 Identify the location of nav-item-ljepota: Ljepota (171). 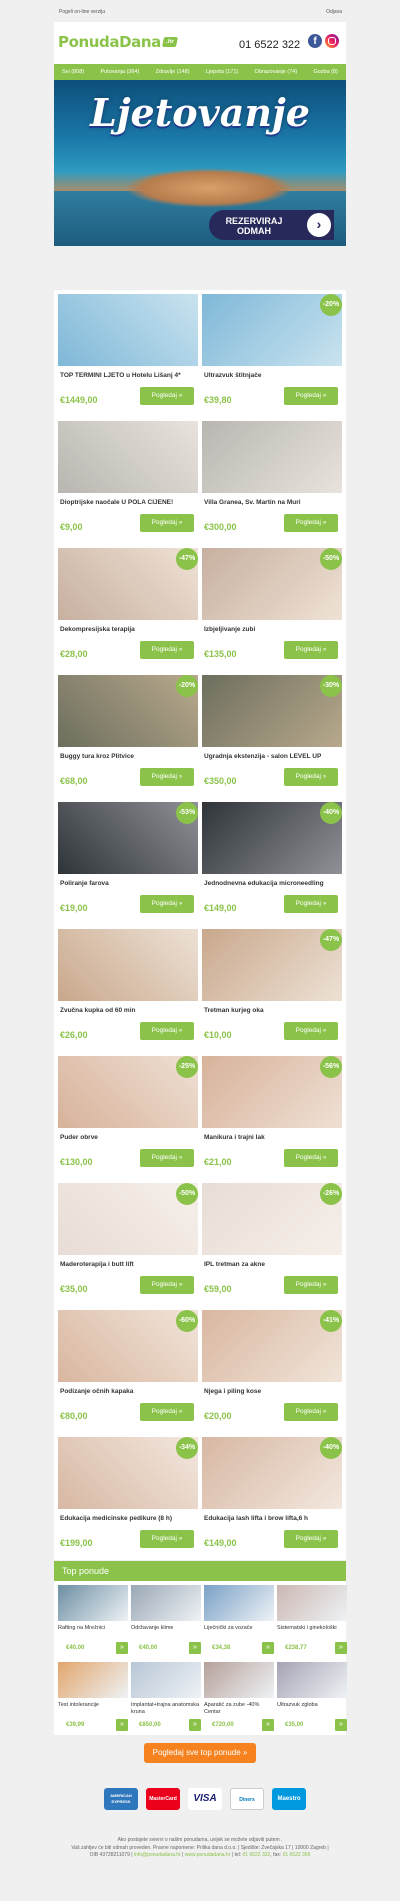
(222, 72).